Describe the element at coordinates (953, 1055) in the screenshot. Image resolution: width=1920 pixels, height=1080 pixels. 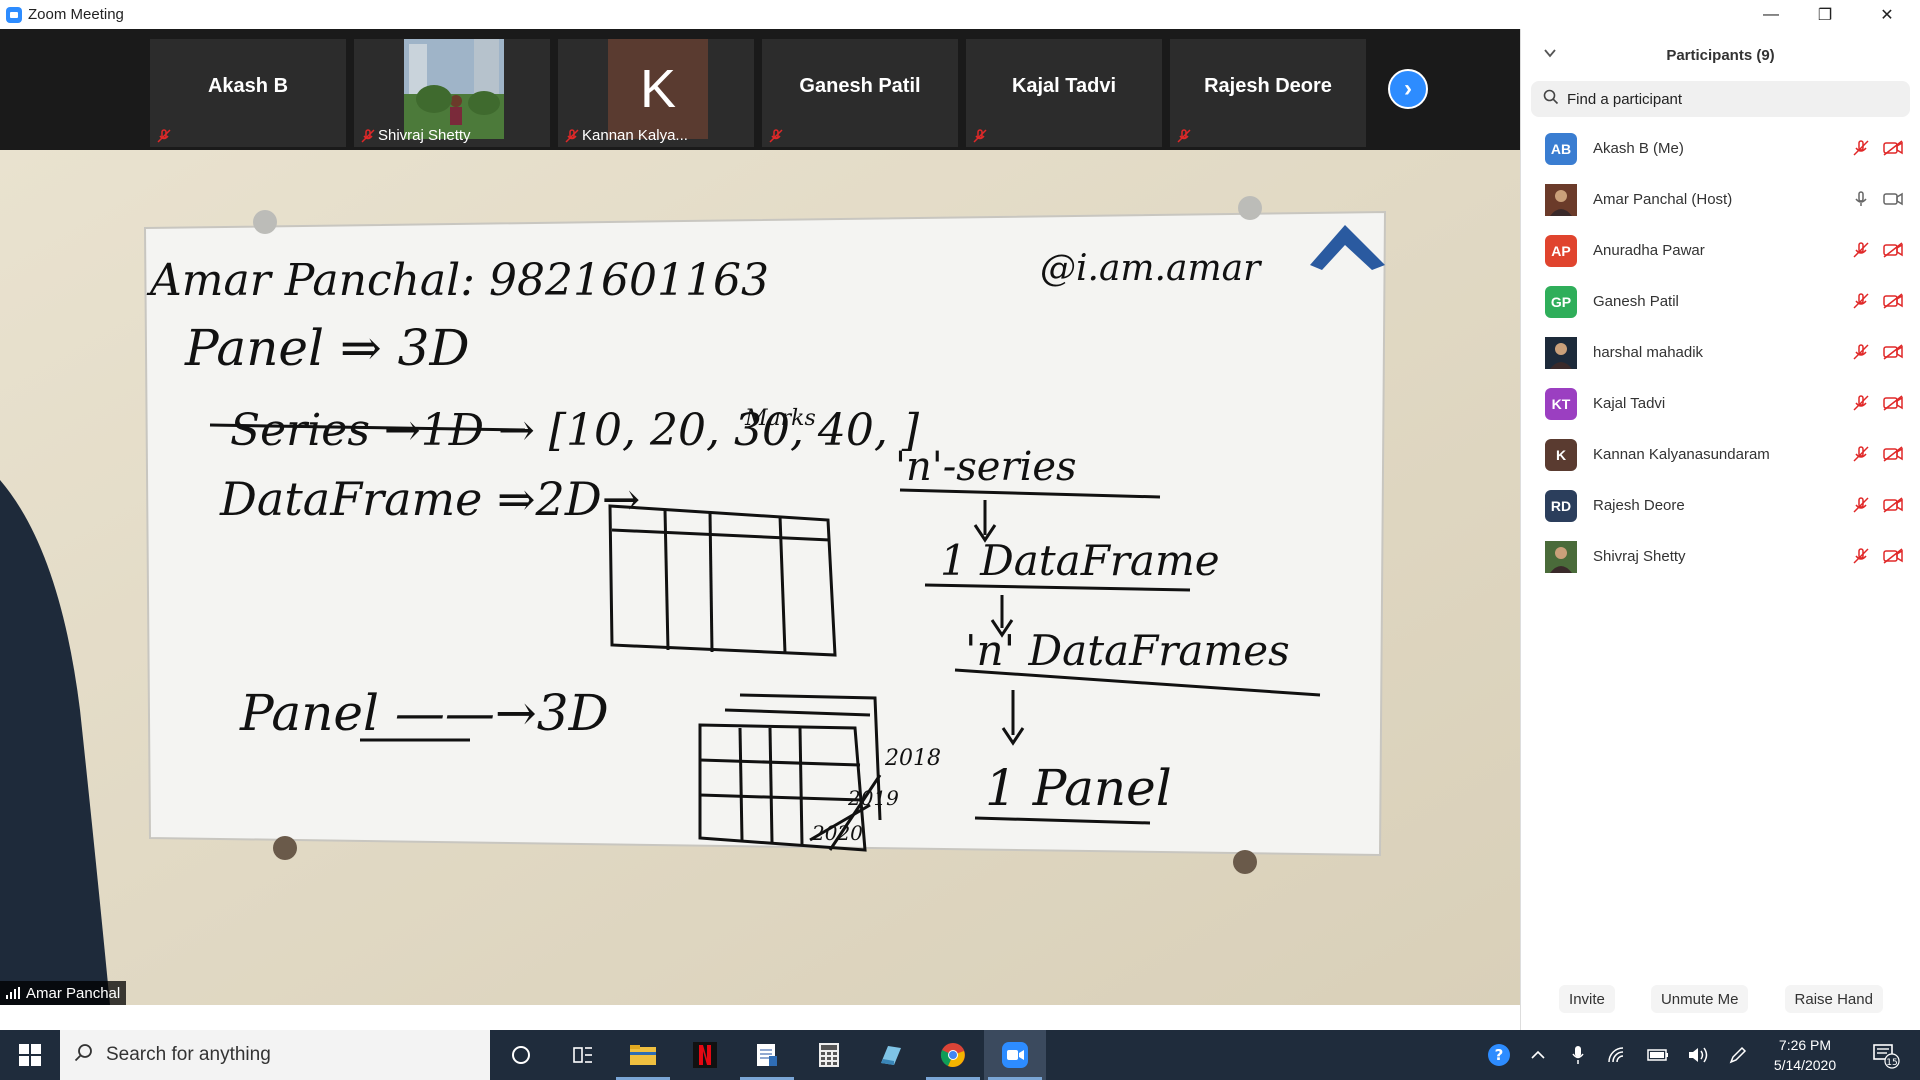
I see `chrome-icon` at that location.